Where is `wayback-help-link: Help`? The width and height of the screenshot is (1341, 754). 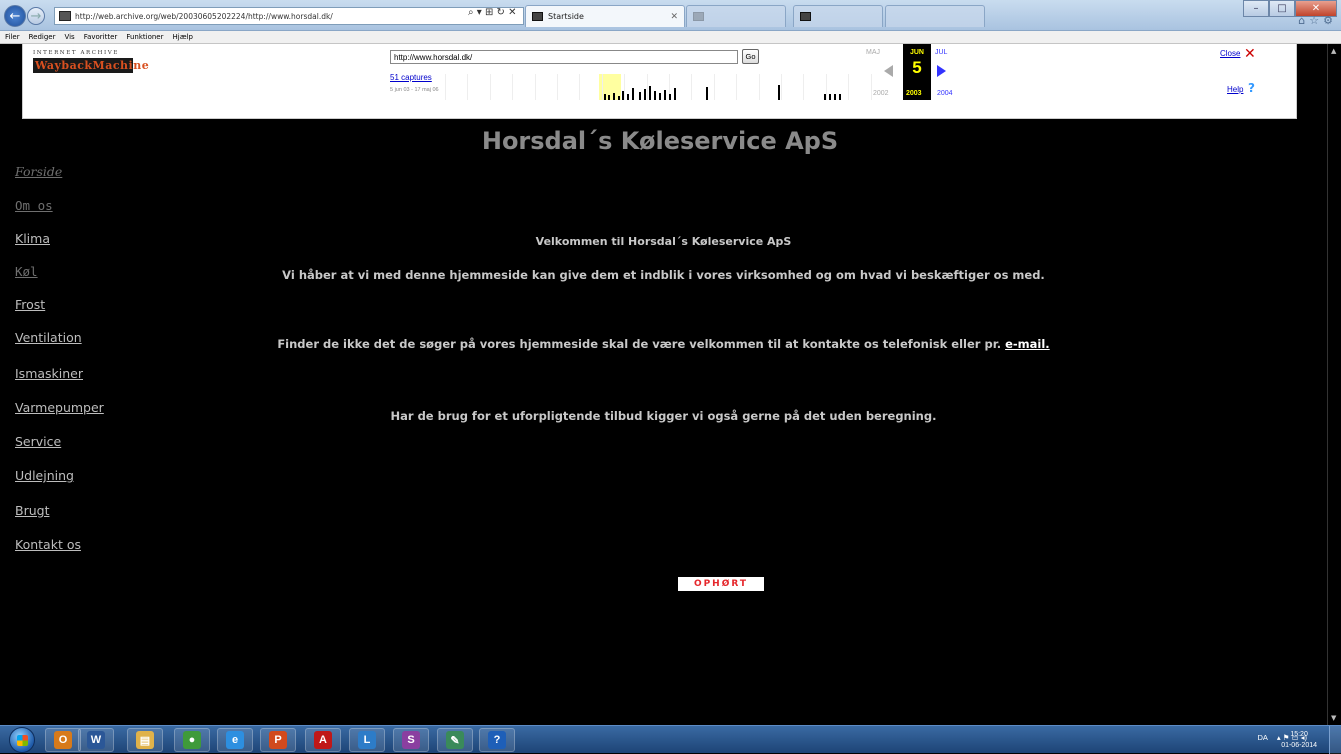
wayback-help-link: Help is located at coordinates (1235, 89).